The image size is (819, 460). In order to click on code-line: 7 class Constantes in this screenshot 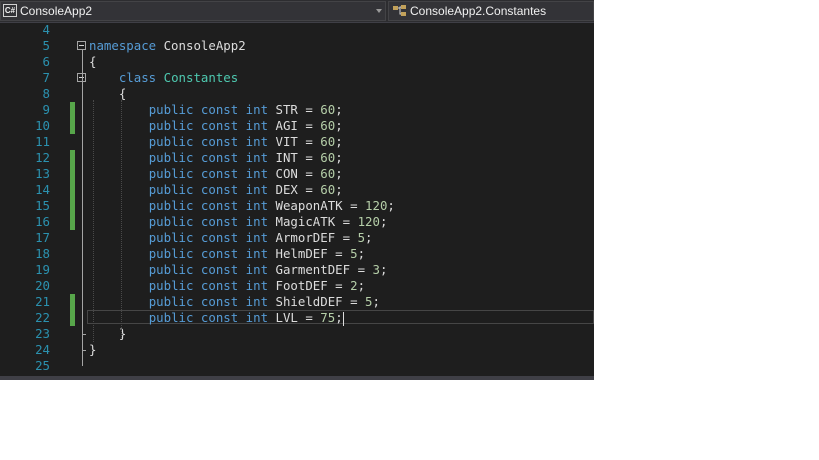, I will do `click(297, 78)`.